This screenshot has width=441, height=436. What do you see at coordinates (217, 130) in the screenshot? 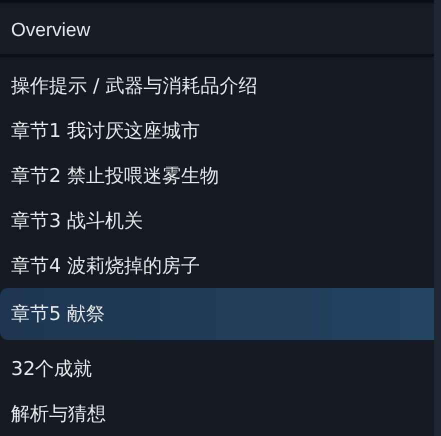
I see `nav-item: 章节1 我讨厌这座城市` at bounding box center [217, 130].